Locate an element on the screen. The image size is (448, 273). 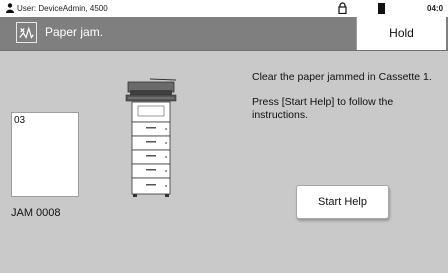
start-help-button: Start Help is located at coordinates (342, 202).